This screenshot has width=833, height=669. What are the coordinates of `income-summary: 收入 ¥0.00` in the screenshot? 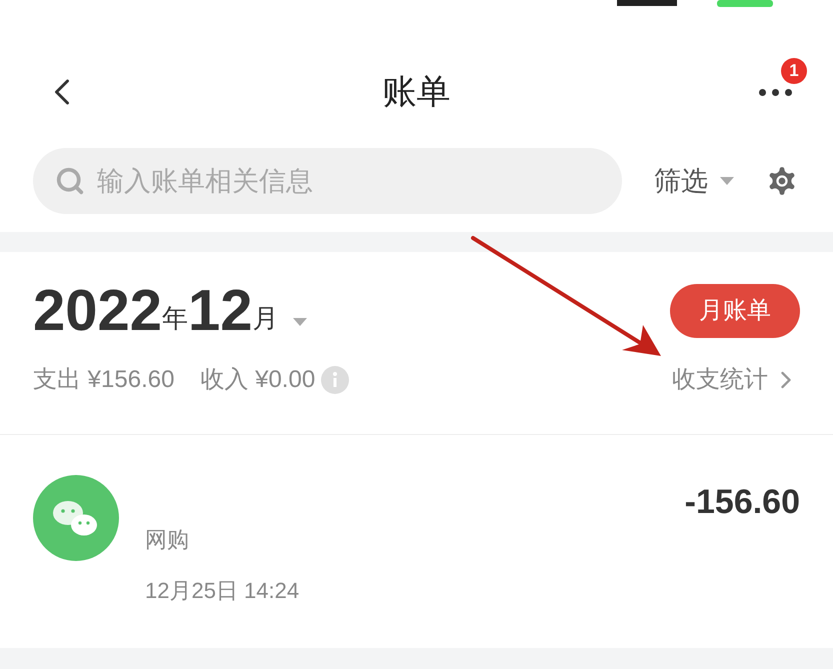 It's located at (258, 380).